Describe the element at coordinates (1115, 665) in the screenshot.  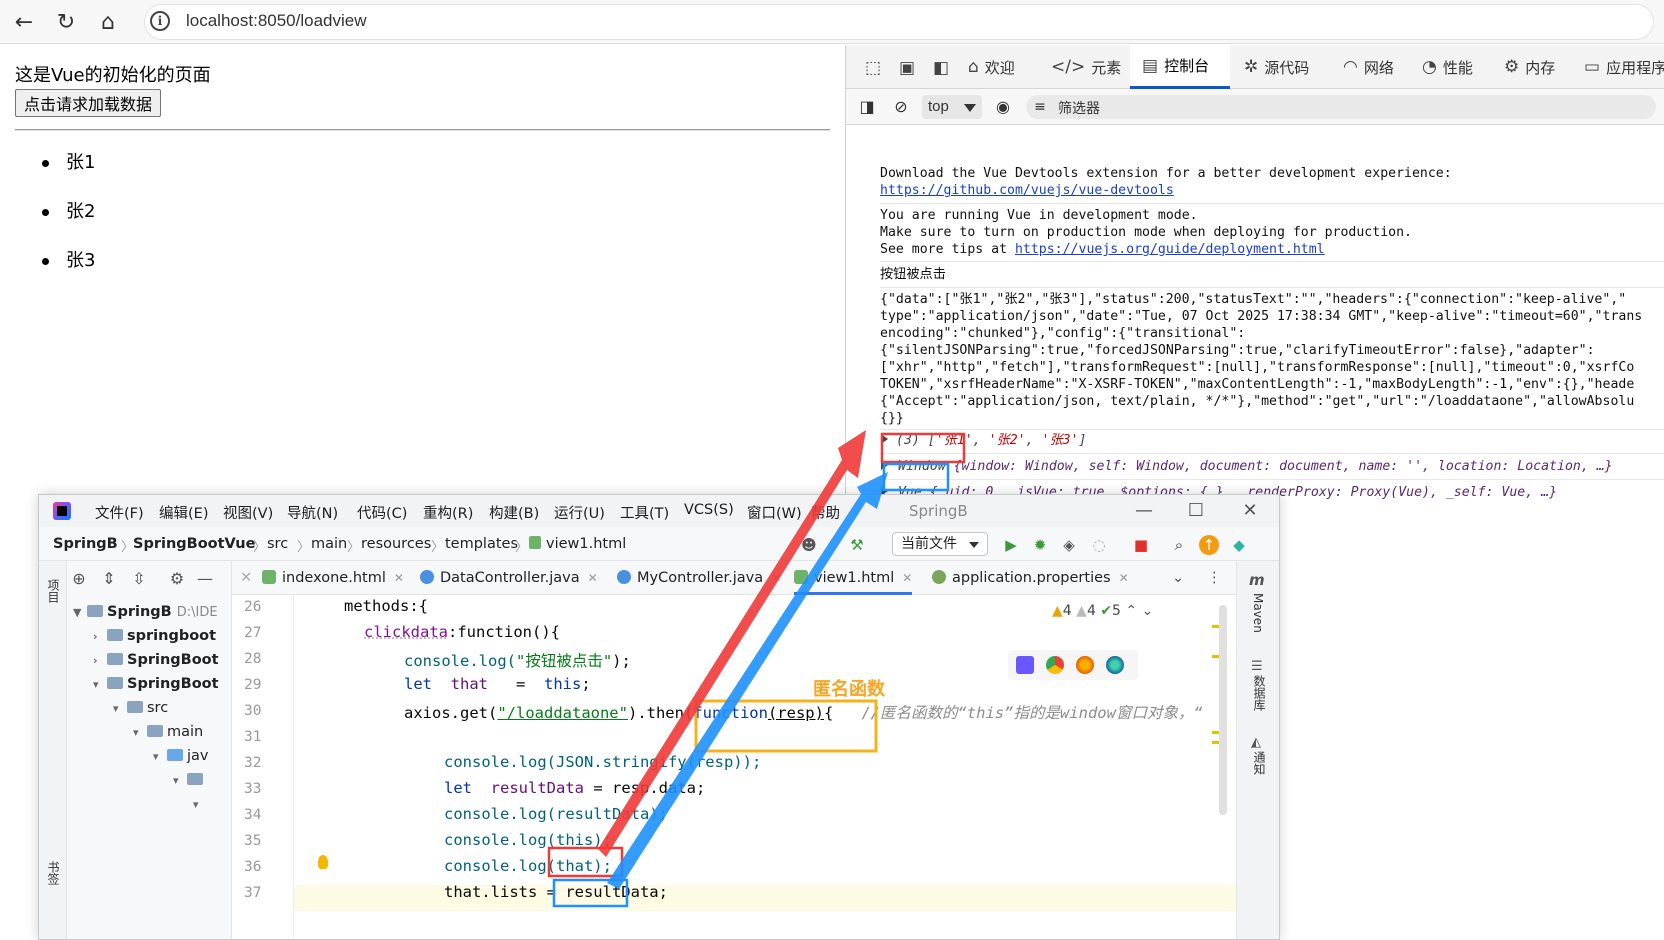
I see `edge-icon` at that location.